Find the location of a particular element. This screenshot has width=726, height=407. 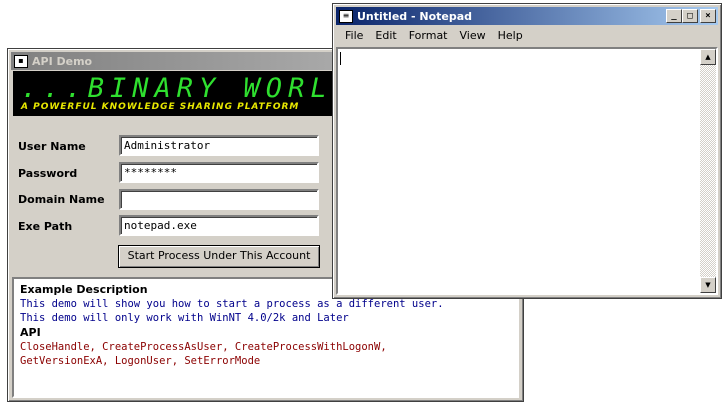

vertical-scrollbar: ▲ ▼ is located at coordinates (708, 171).